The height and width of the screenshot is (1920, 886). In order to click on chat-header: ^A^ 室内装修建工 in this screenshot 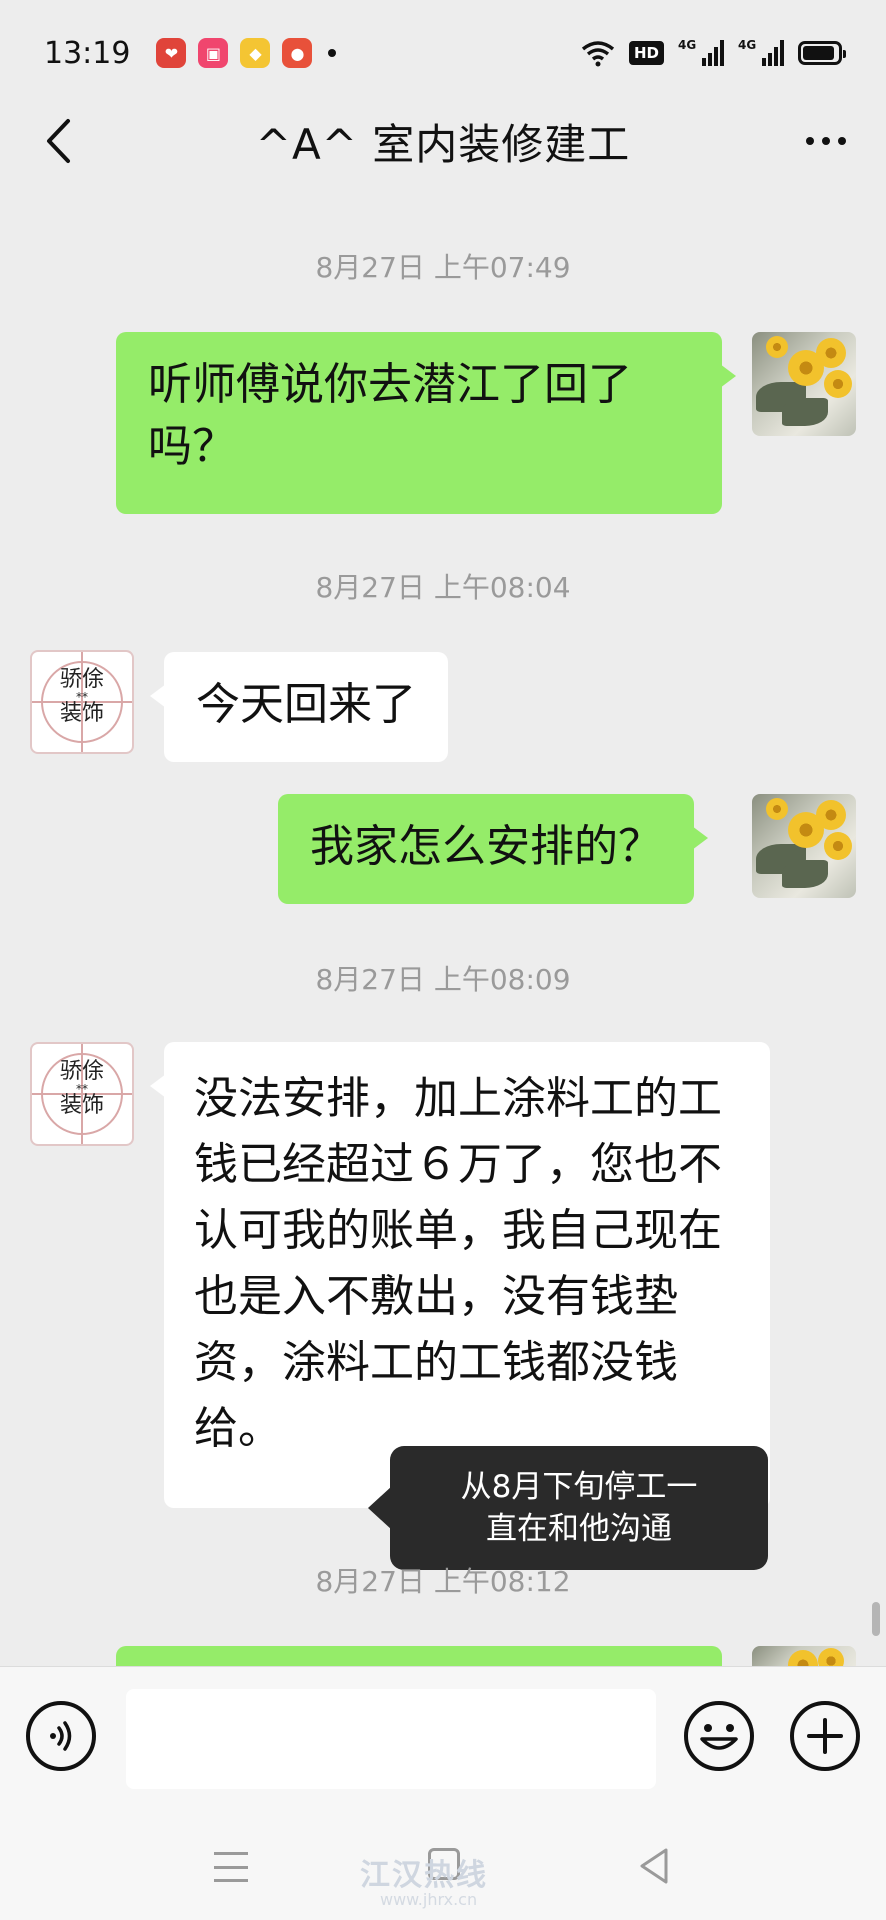, I will do `click(443, 141)`.